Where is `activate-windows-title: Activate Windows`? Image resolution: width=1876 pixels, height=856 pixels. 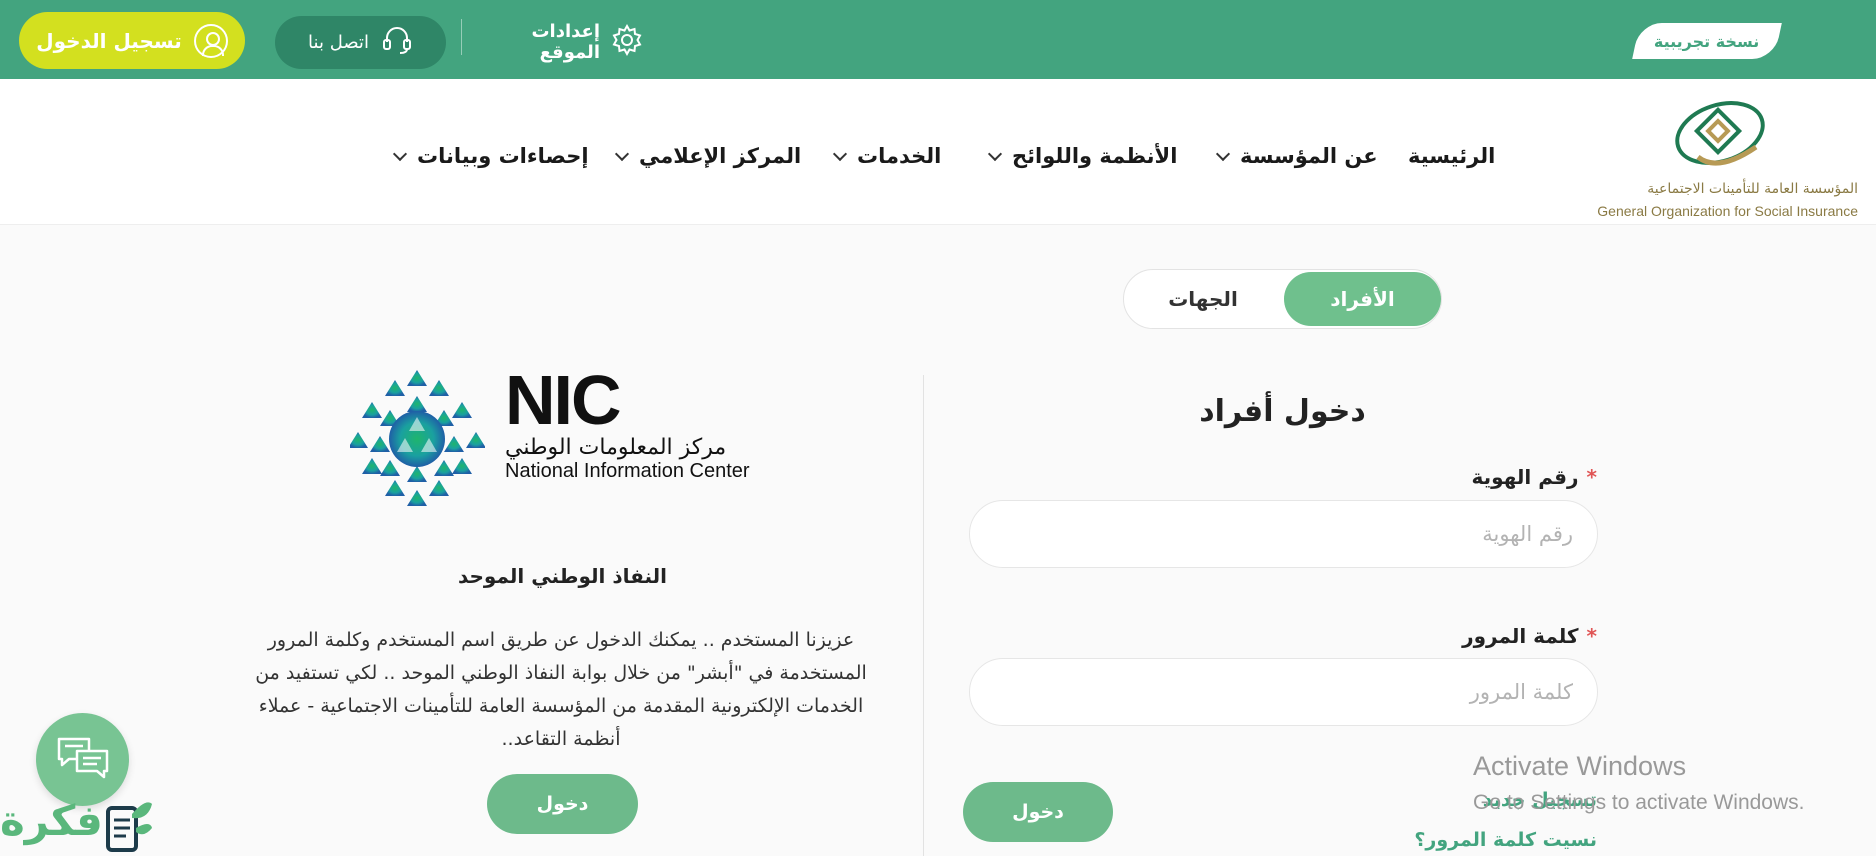 activate-windows-title: Activate Windows is located at coordinates (1580, 766).